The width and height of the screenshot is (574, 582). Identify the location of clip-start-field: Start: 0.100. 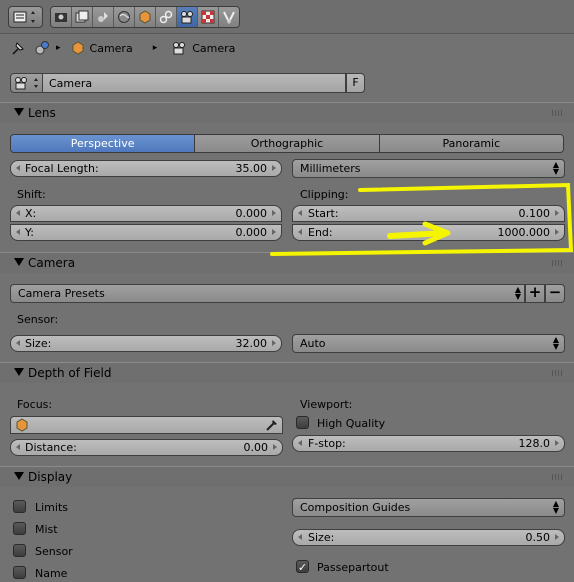
(428, 213).